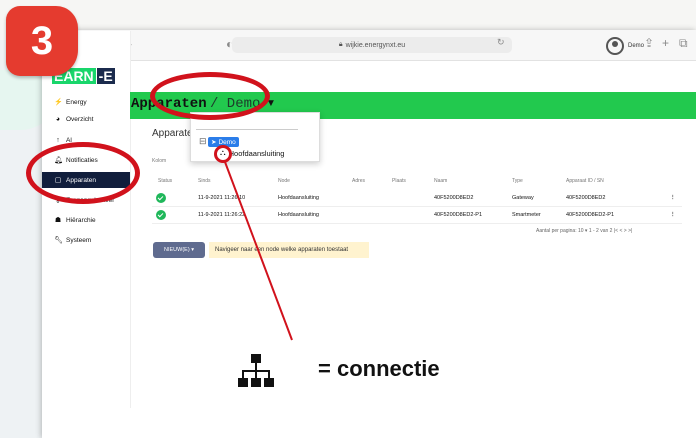 This screenshot has width=696, height=438. I want to click on connection-icon, so click(256, 370).